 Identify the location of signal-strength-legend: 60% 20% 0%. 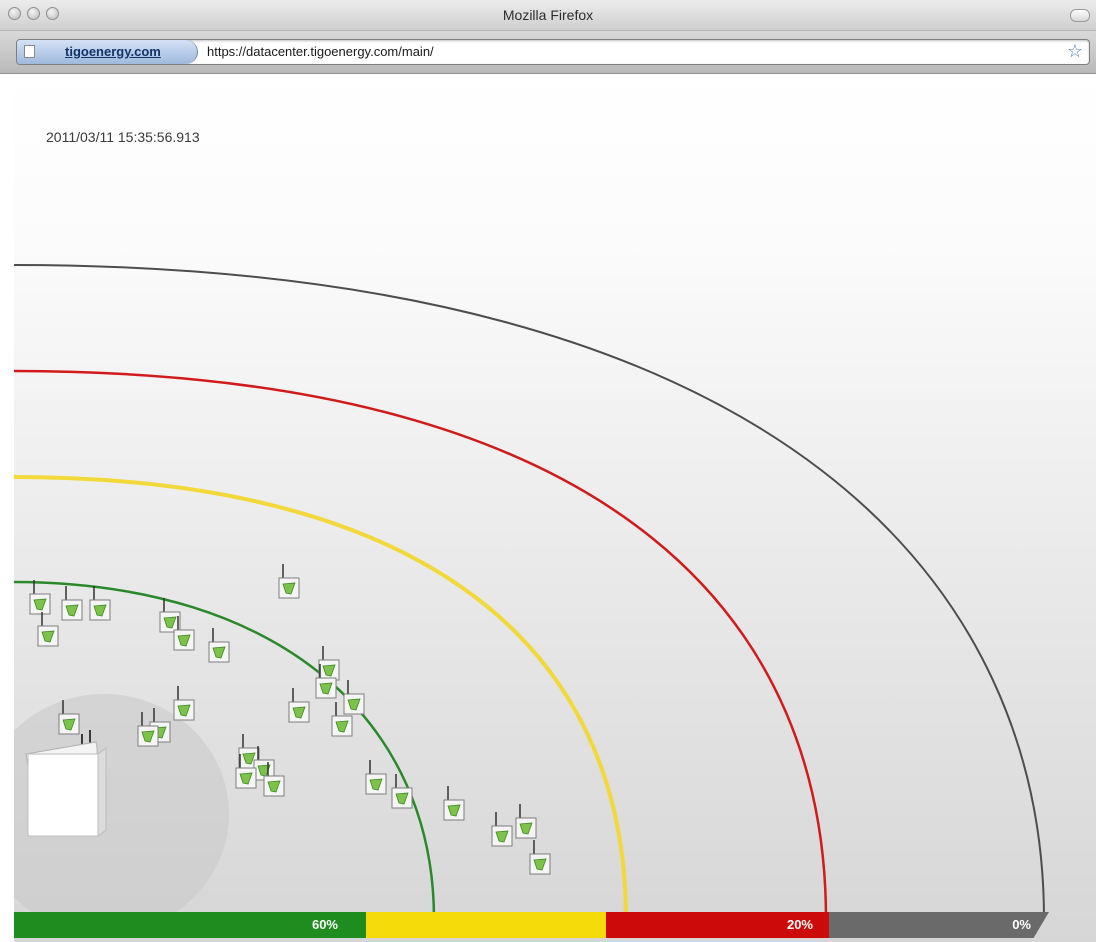
(555, 925).